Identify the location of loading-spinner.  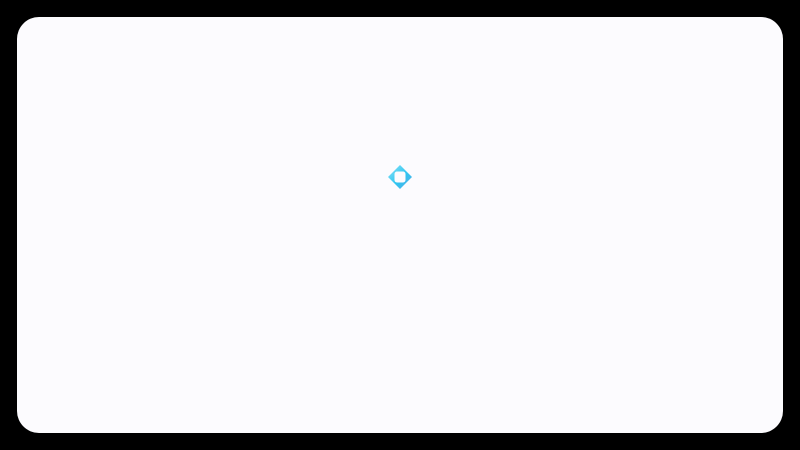
(400, 177).